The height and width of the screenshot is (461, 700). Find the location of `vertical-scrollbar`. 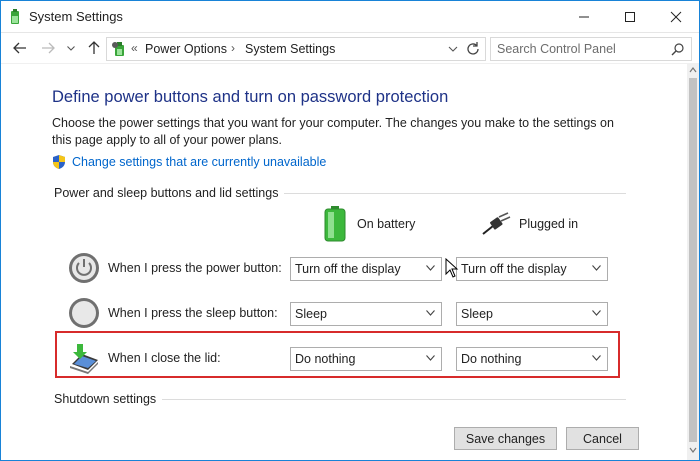

vertical-scrollbar is located at coordinates (693, 262).